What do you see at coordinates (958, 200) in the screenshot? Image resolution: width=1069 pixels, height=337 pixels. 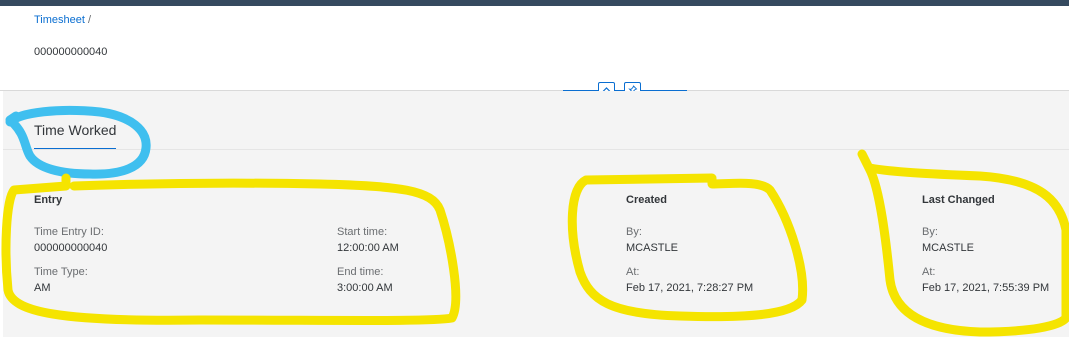 I see `group-title-last-changed: Last Changed` at bounding box center [958, 200].